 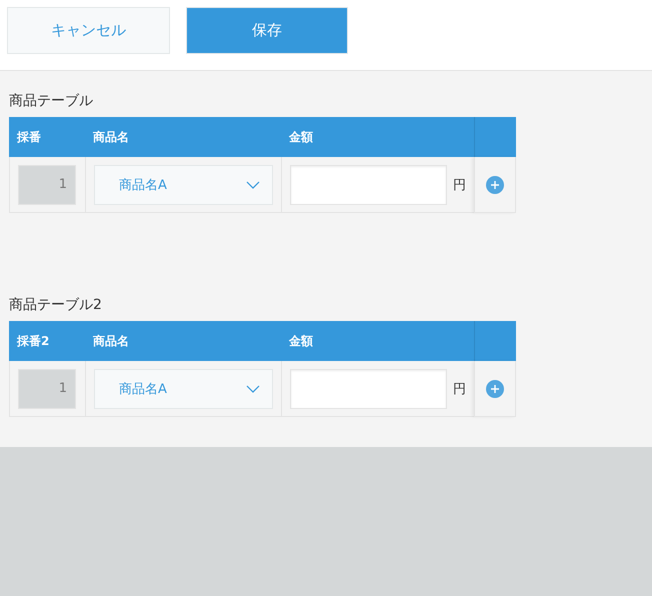 I want to click on save-button: 保存, so click(x=267, y=30).